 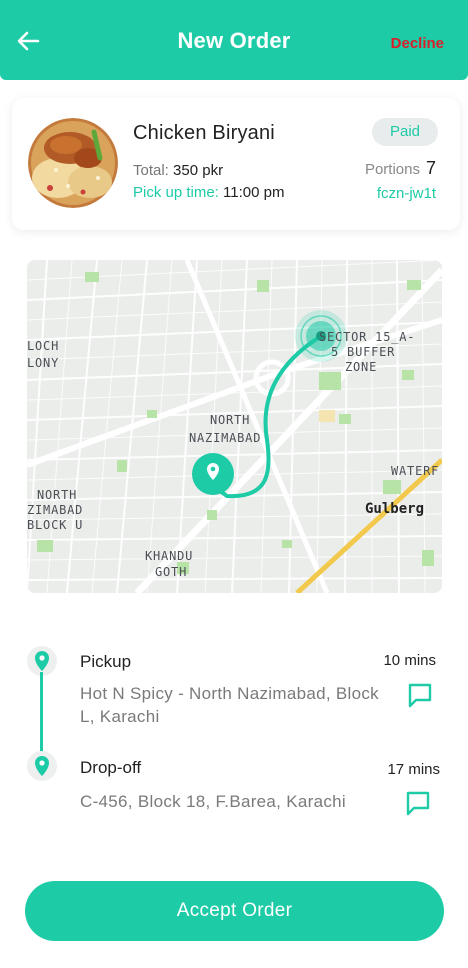 What do you see at coordinates (415, 471) in the screenshot?
I see `map-label-waterf: WATERF` at bounding box center [415, 471].